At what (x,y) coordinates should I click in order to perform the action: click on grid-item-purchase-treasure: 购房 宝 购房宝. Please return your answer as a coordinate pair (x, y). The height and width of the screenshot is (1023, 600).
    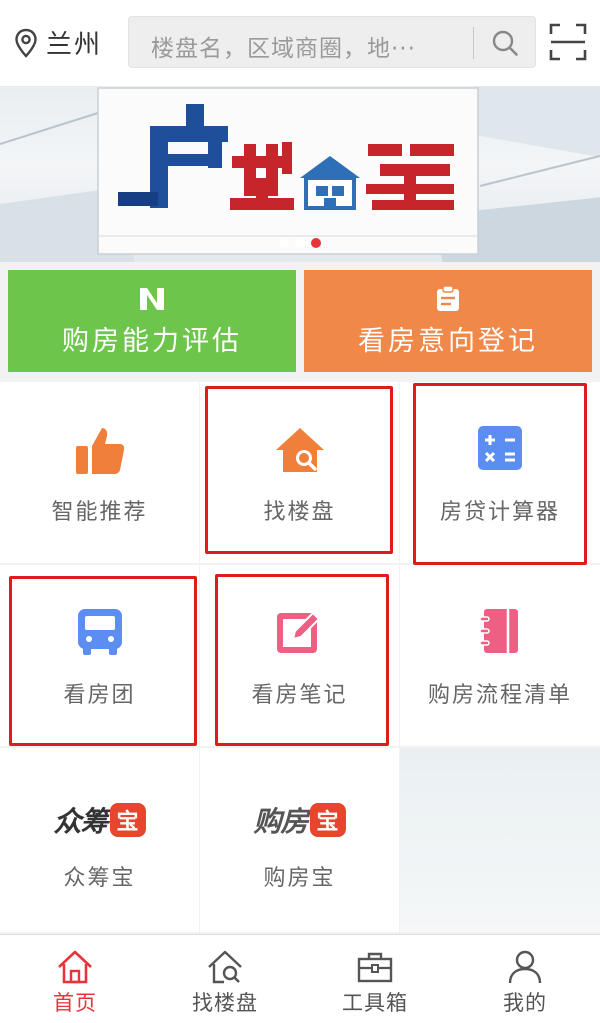
    Looking at the image, I should click on (299, 840).